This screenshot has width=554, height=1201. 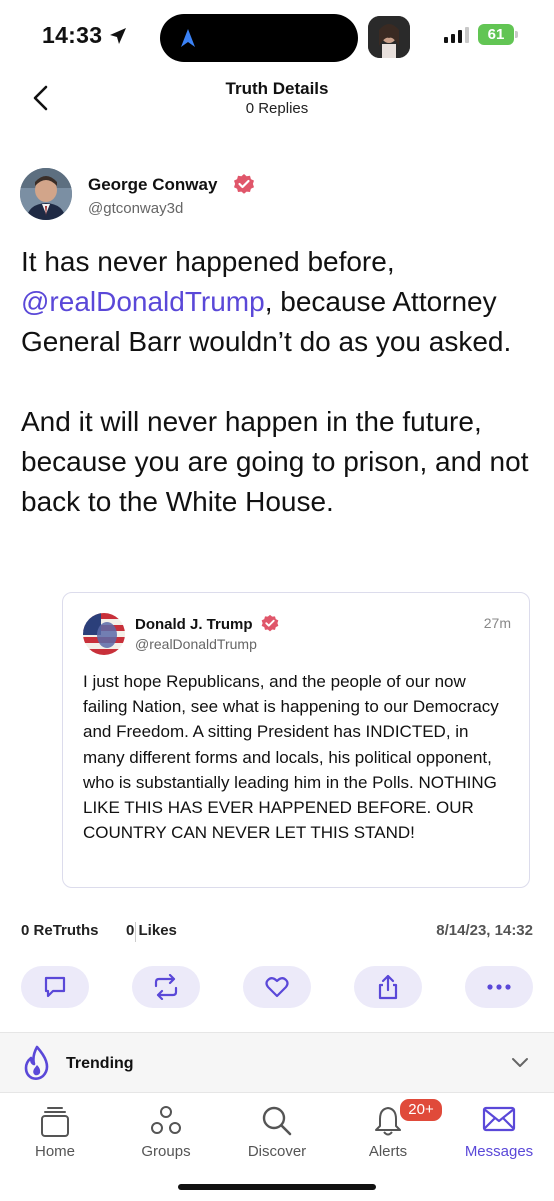 What do you see at coordinates (196, 644) in the screenshot?
I see `quoted-author-handle: @realDonaldTrump` at bounding box center [196, 644].